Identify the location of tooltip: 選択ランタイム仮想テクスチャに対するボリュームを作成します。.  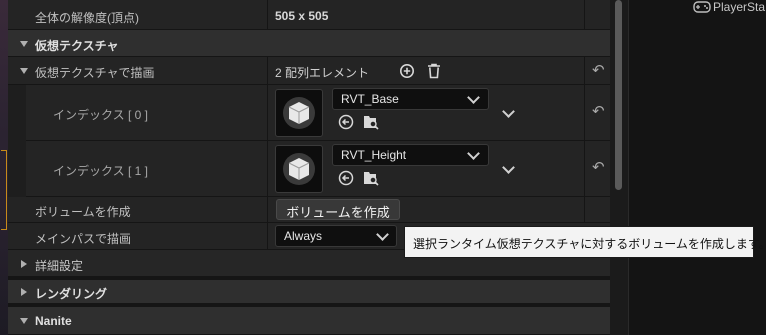
(585, 242).